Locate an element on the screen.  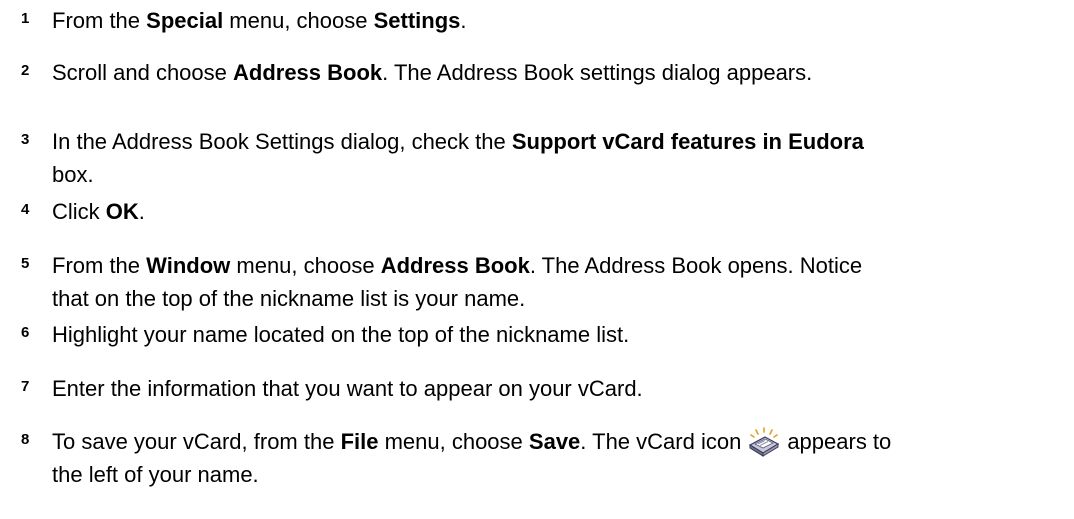
text-run: To save your vCard, from the is located at coordinates (196, 441).